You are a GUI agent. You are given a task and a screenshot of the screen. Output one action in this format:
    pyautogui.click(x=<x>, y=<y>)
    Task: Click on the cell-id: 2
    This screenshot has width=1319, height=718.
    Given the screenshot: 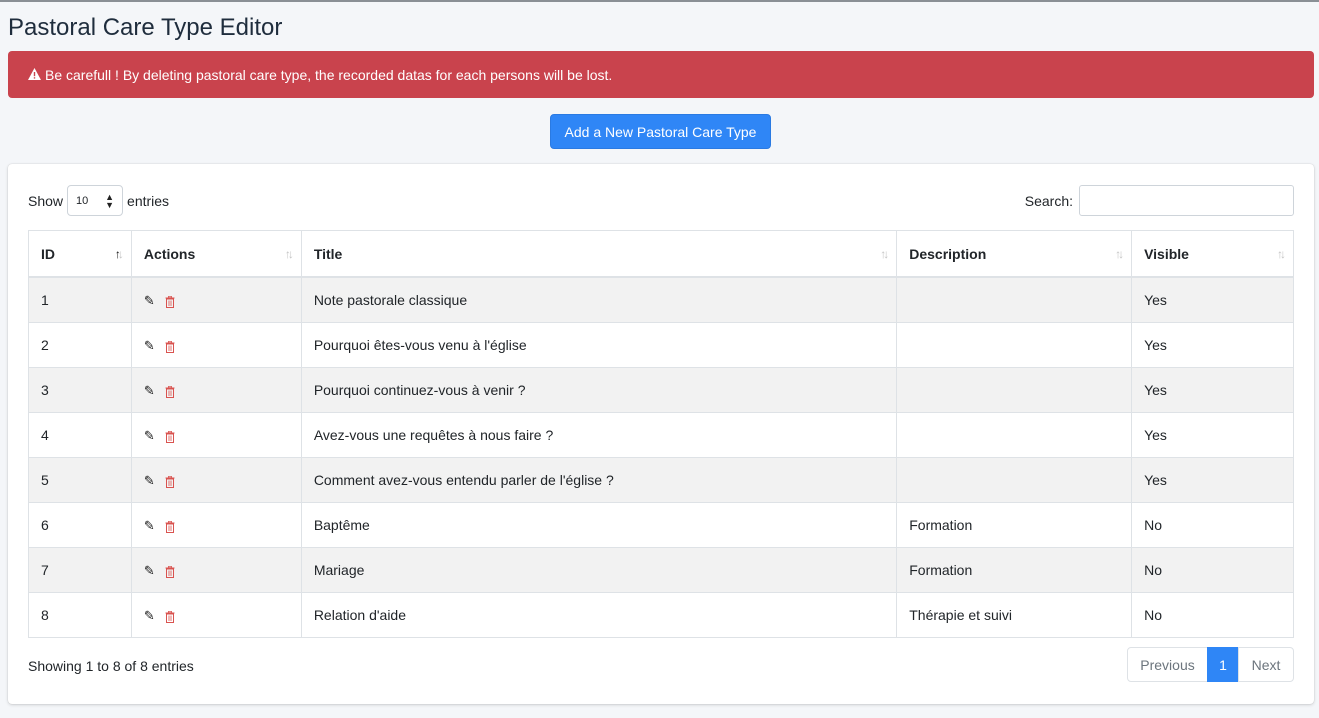 What is the action you would take?
    pyautogui.click(x=80, y=345)
    